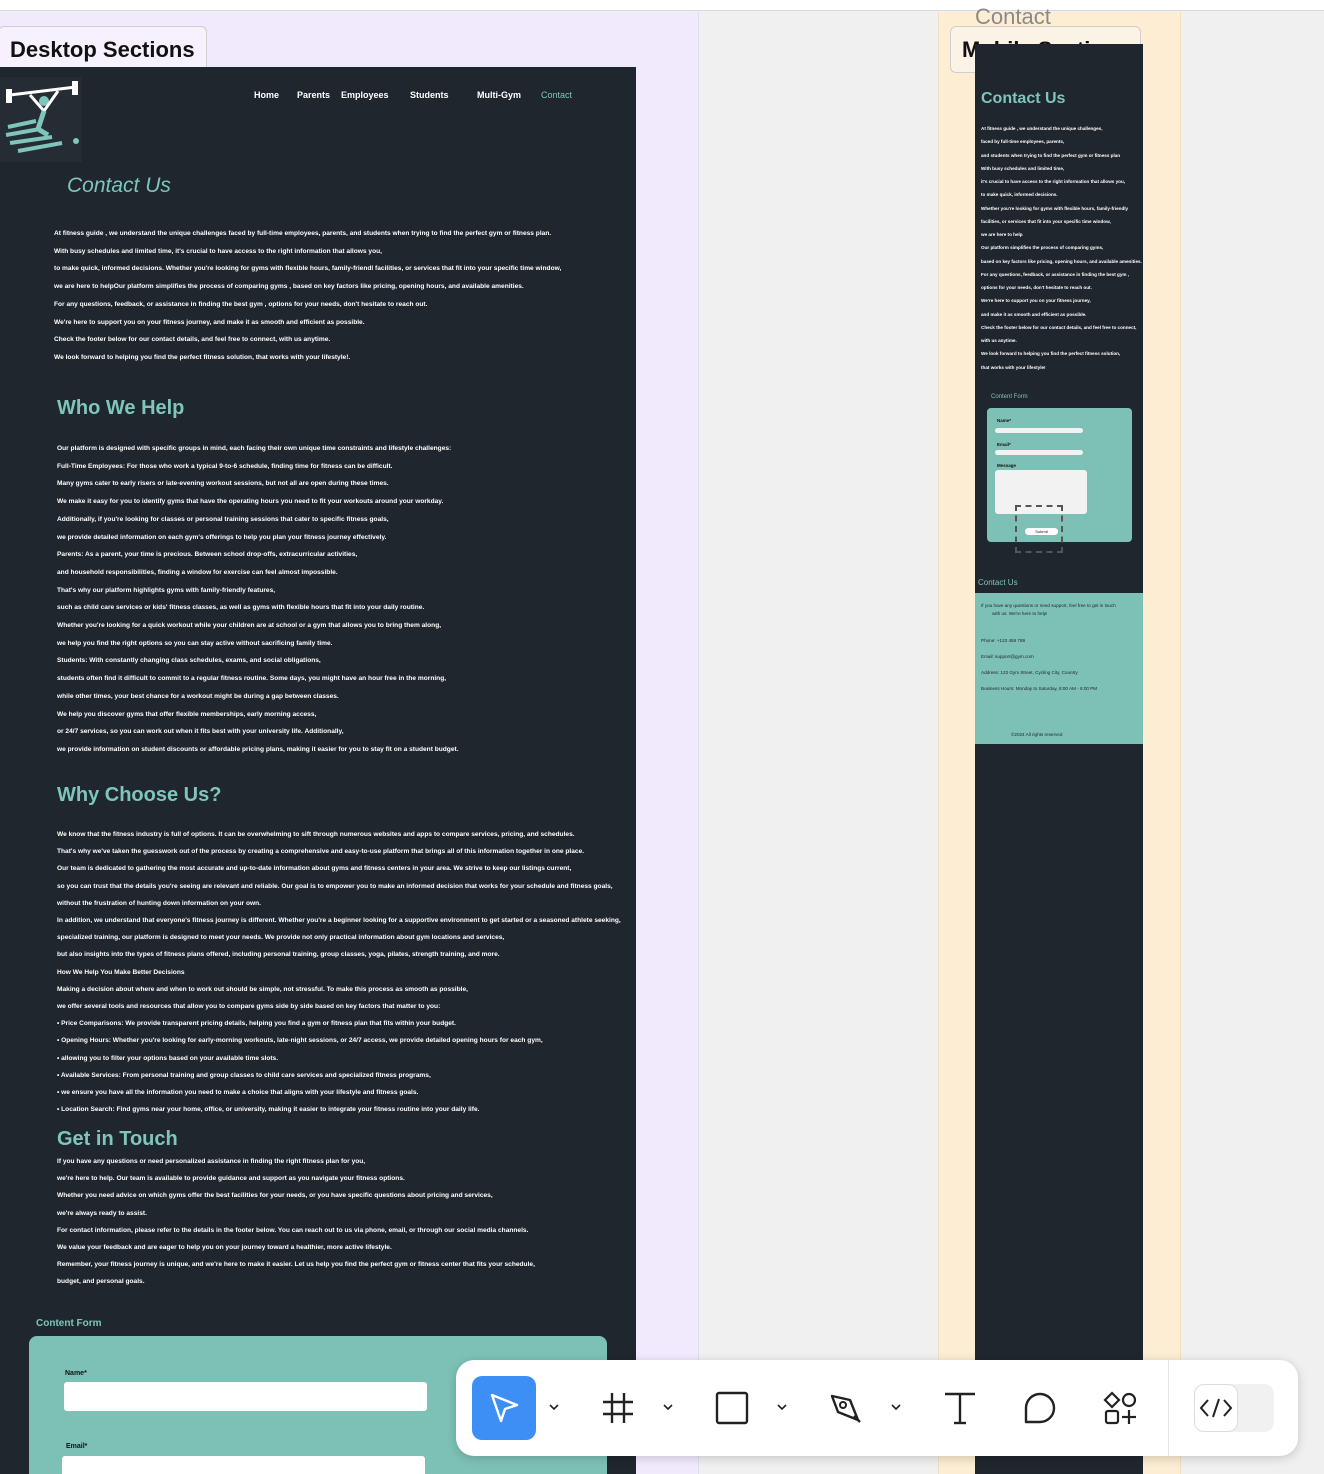 This screenshot has width=1324, height=1474. Describe the element at coordinates (1023, 98) in the screenshot. I see `mobile-contact-us-heading: Contact Us` at that location.